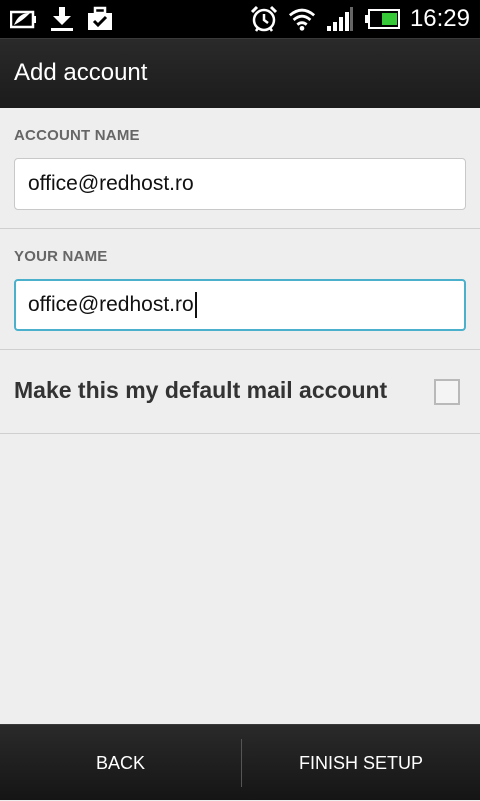  I want to click on default-mail-checkbox, so click(447, 392).